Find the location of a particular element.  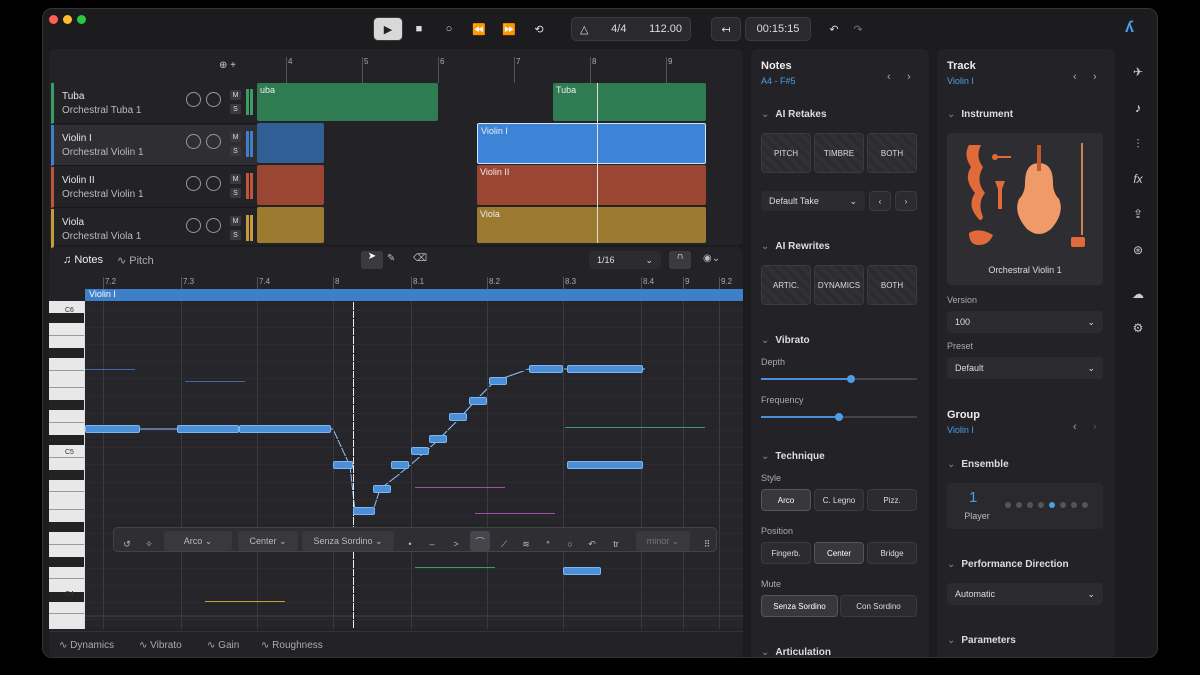

automation-tab-2: ∿ Gain is located at coordinates (223, 645).